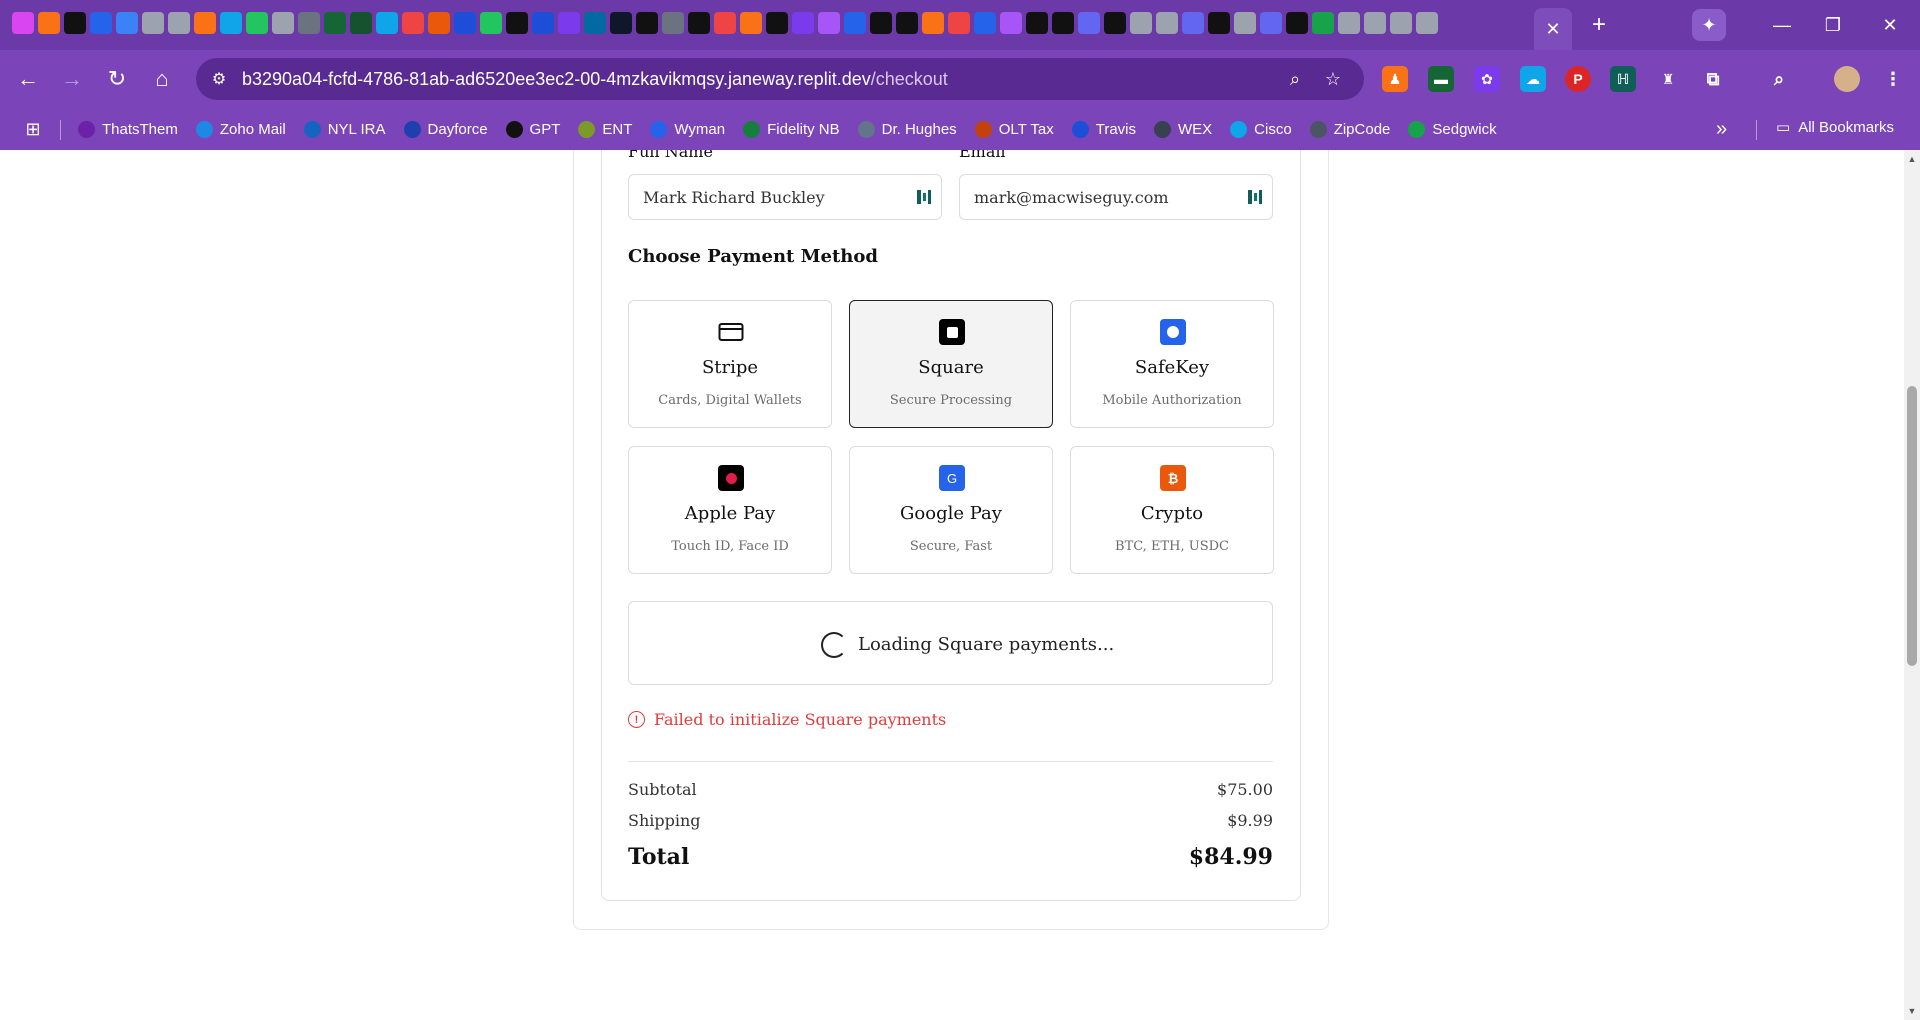  What do you see at coordinates (1890, 25) in the screenshot?
I see `close-window-button: ✕` at bounding box center [1890, 25].